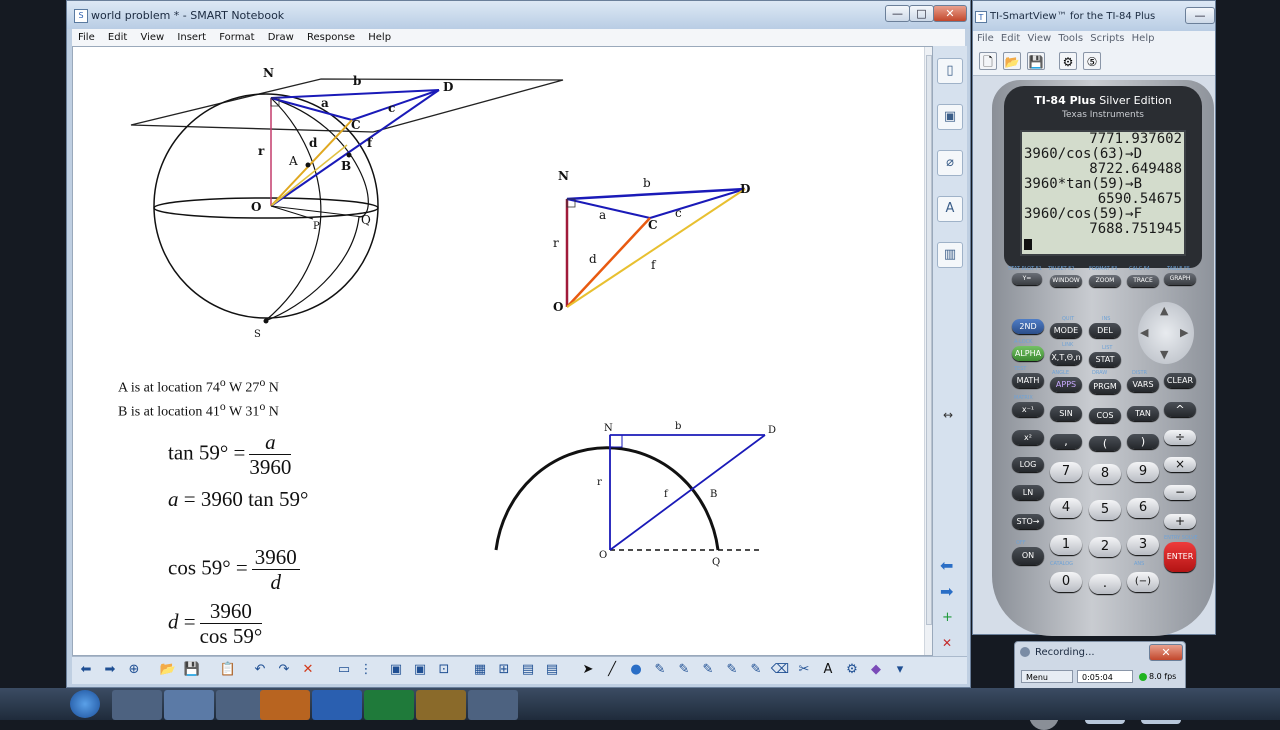 This screenshot has height=730, width=1280. Describe the element at coordinates (946, 565) in the screenshot. I see `previous-page-icon: ⬅` at that location.